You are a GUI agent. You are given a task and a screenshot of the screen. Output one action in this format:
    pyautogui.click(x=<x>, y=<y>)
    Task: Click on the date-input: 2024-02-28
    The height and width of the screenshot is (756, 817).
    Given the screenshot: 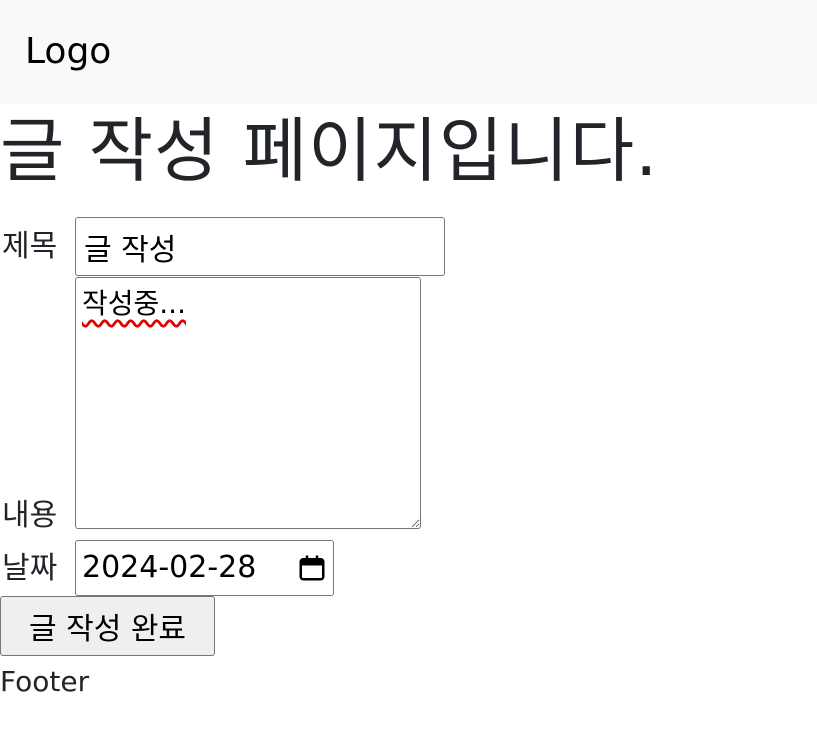 What is the action you would take?
    pyautogui.click(x=204, y=568)
    